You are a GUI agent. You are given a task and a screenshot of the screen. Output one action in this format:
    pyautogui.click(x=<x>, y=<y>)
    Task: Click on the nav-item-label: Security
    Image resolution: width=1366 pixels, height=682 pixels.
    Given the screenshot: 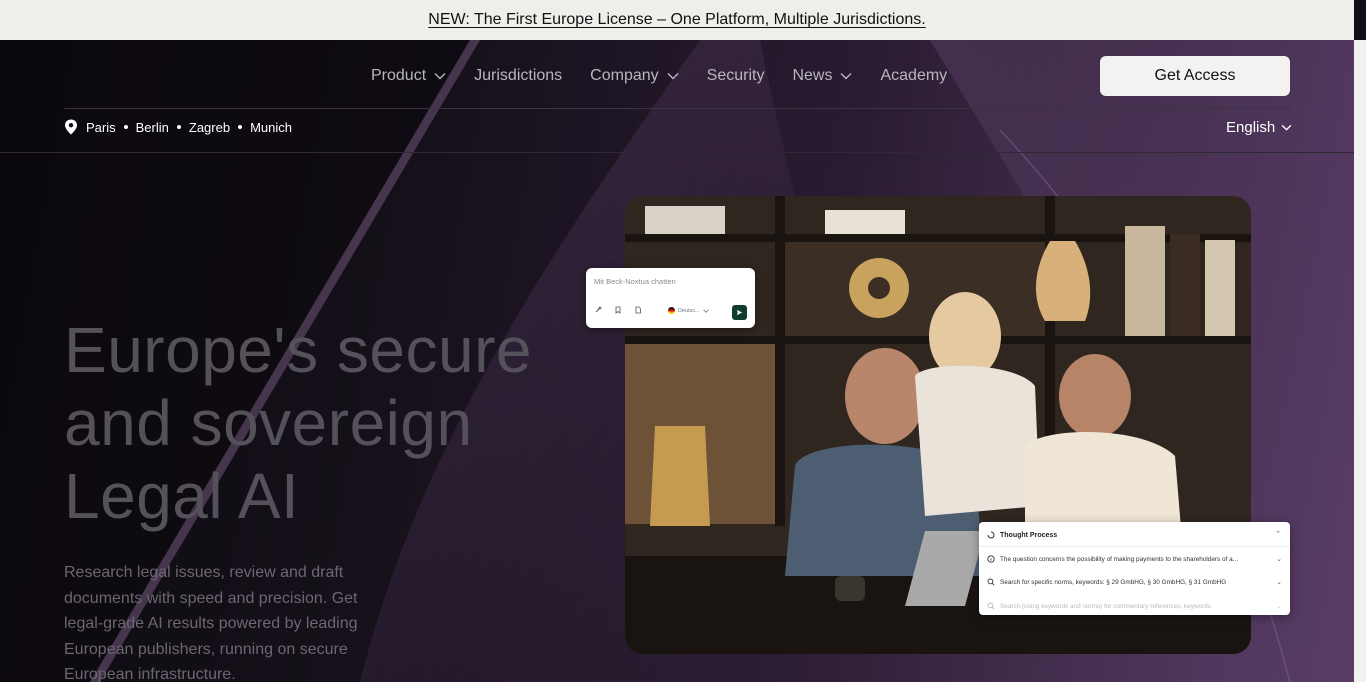 What is the action you would take?
    pyautogui.click(x=735, y=75)
    